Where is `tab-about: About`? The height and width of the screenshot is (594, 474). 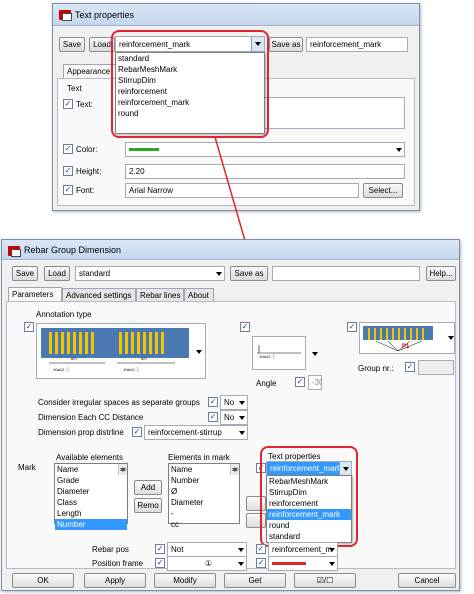 tab-about: About is located at coordinates (199, 295).